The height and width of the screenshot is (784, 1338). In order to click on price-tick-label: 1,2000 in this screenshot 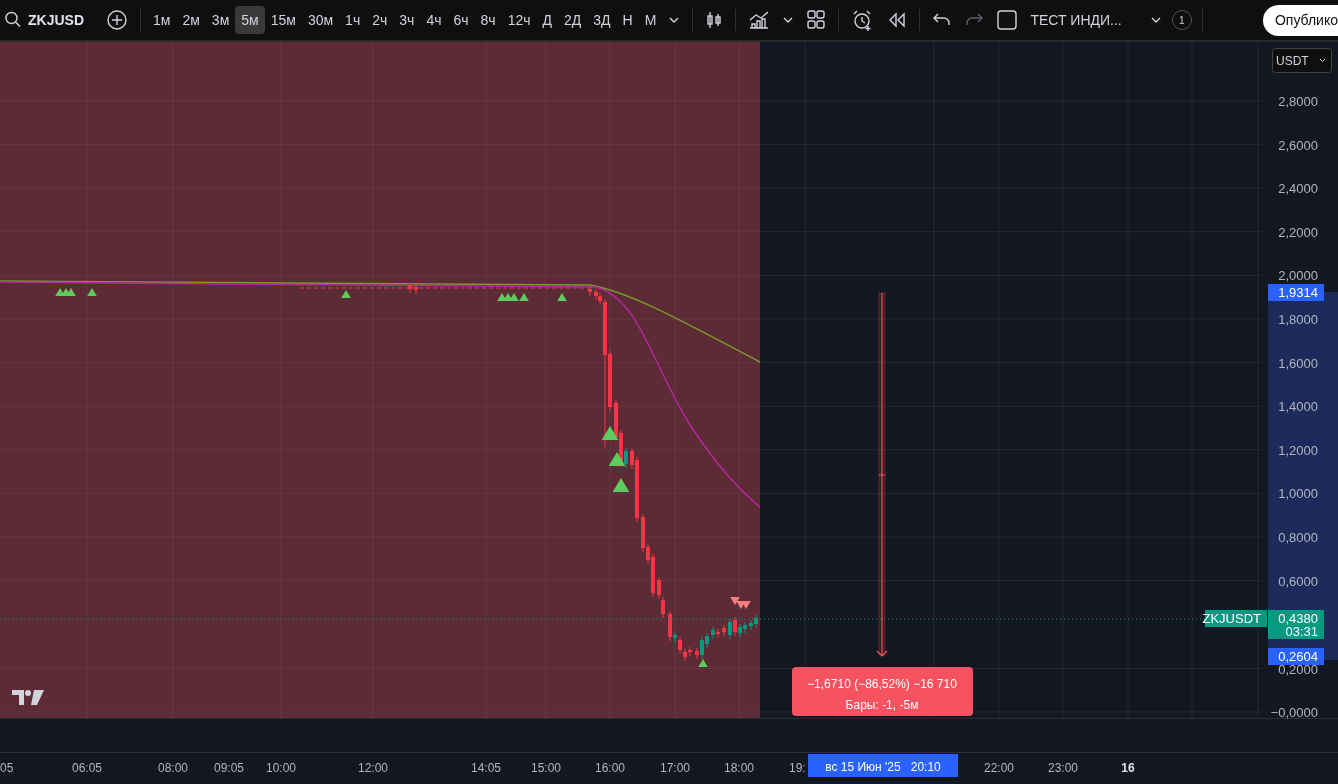, I will do `click(1298, 450)`.